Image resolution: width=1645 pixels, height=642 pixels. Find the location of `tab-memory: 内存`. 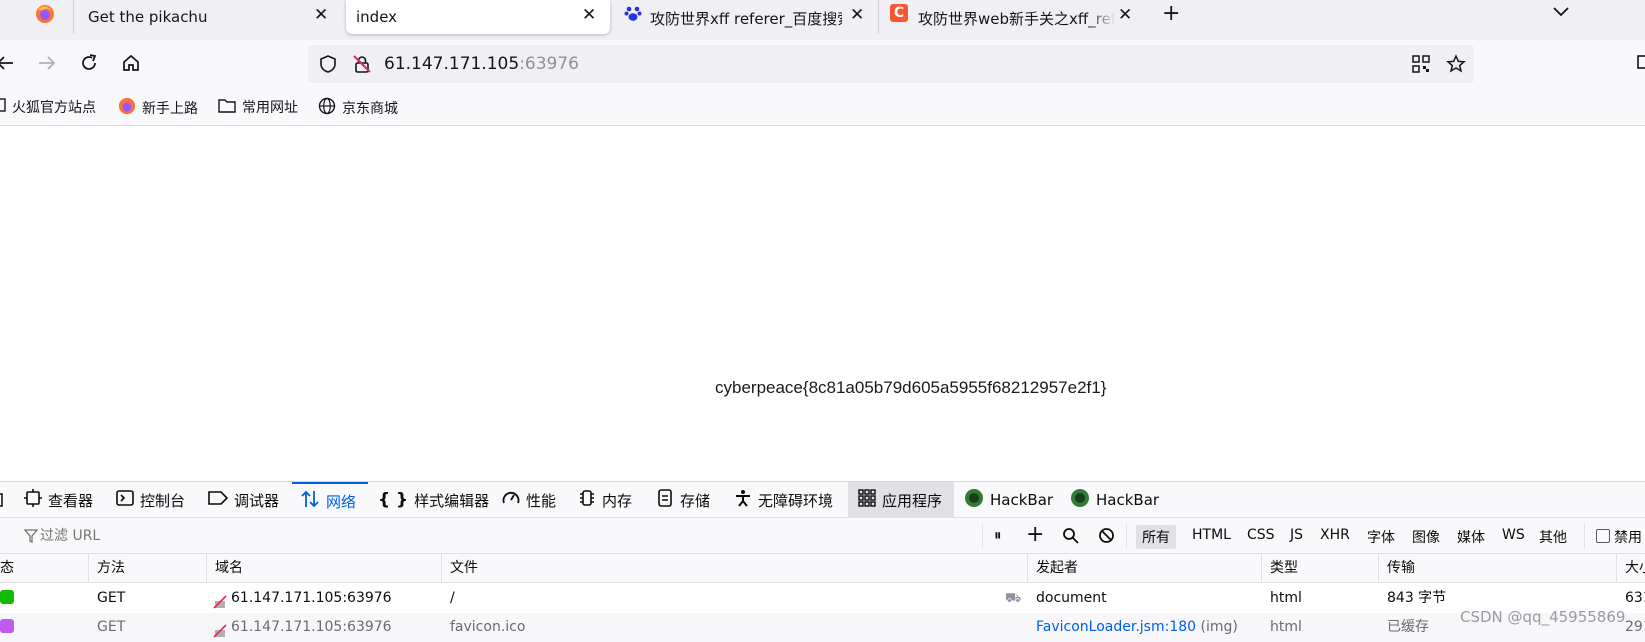

tab-memory: 内存 is located at coordinates (605, 500).